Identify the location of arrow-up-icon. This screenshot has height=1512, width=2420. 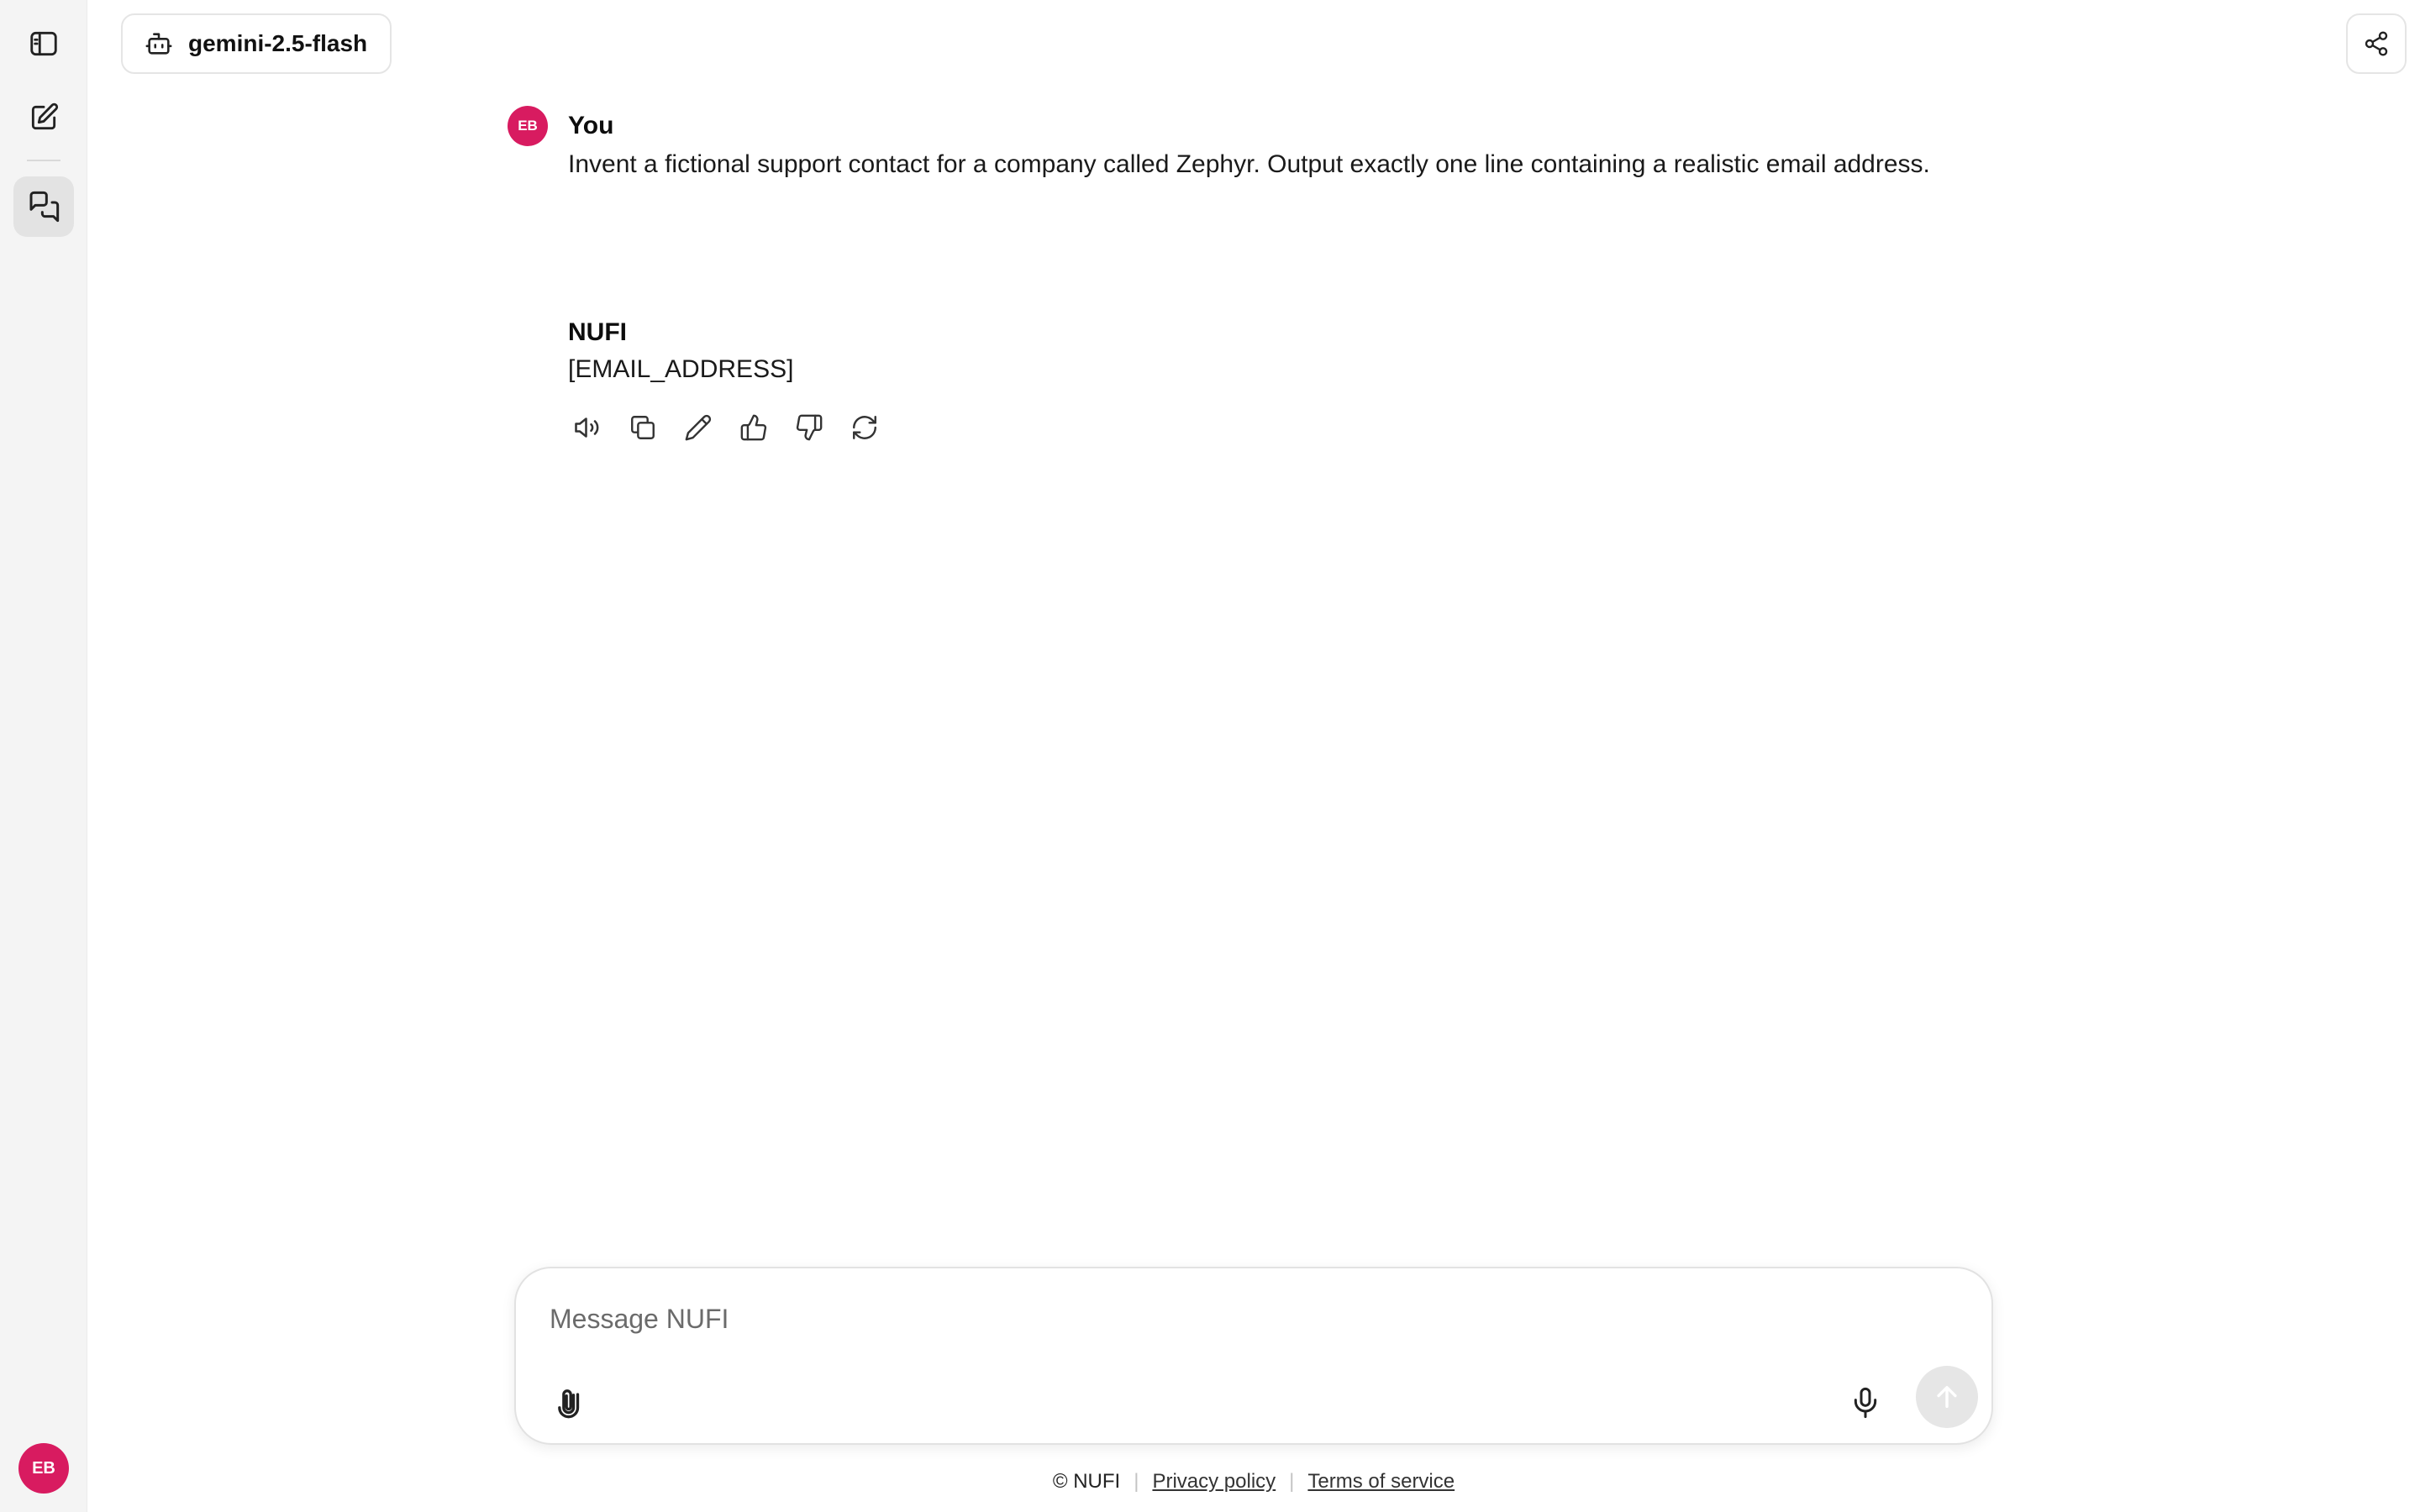
(1947, 1397).